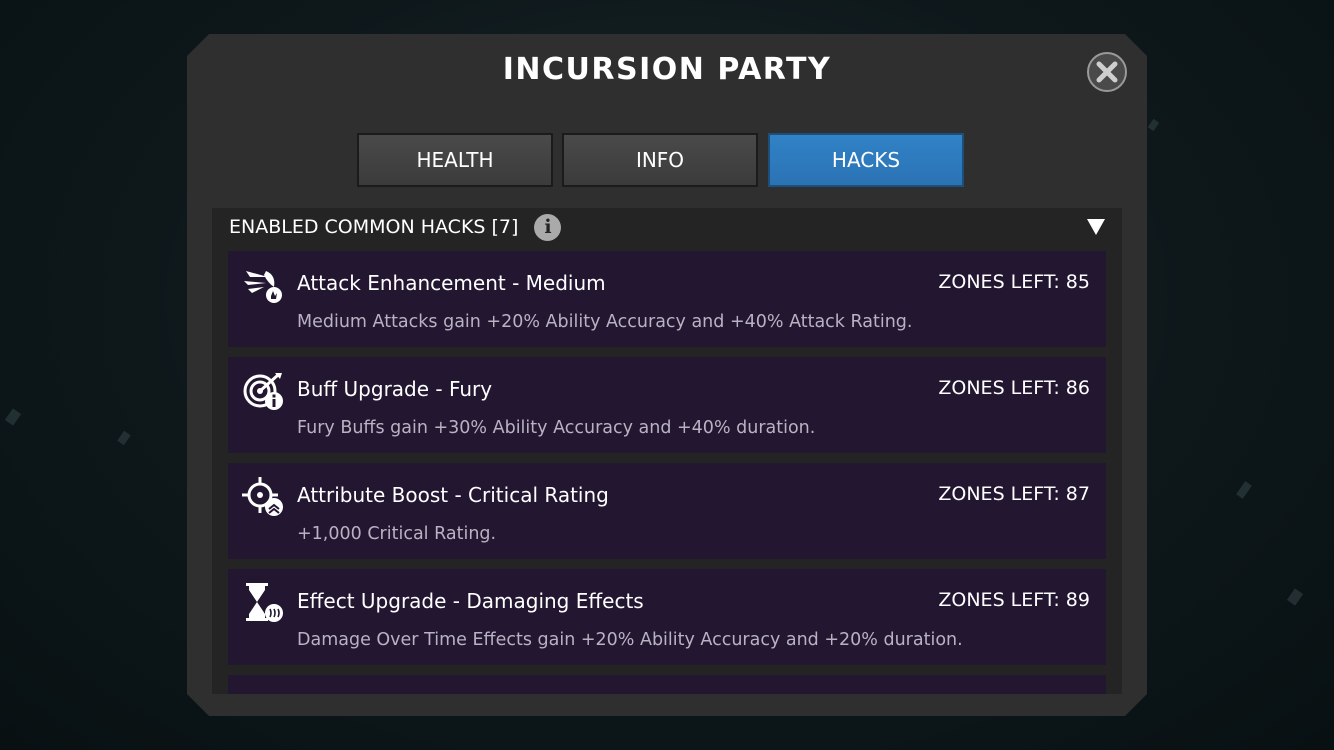 This screenshot has width=1334, height=750. Describe the element at coordinates (1014, 282) in the screenshot. I see `zones-left: ZONES LEFT: 85` at that location.